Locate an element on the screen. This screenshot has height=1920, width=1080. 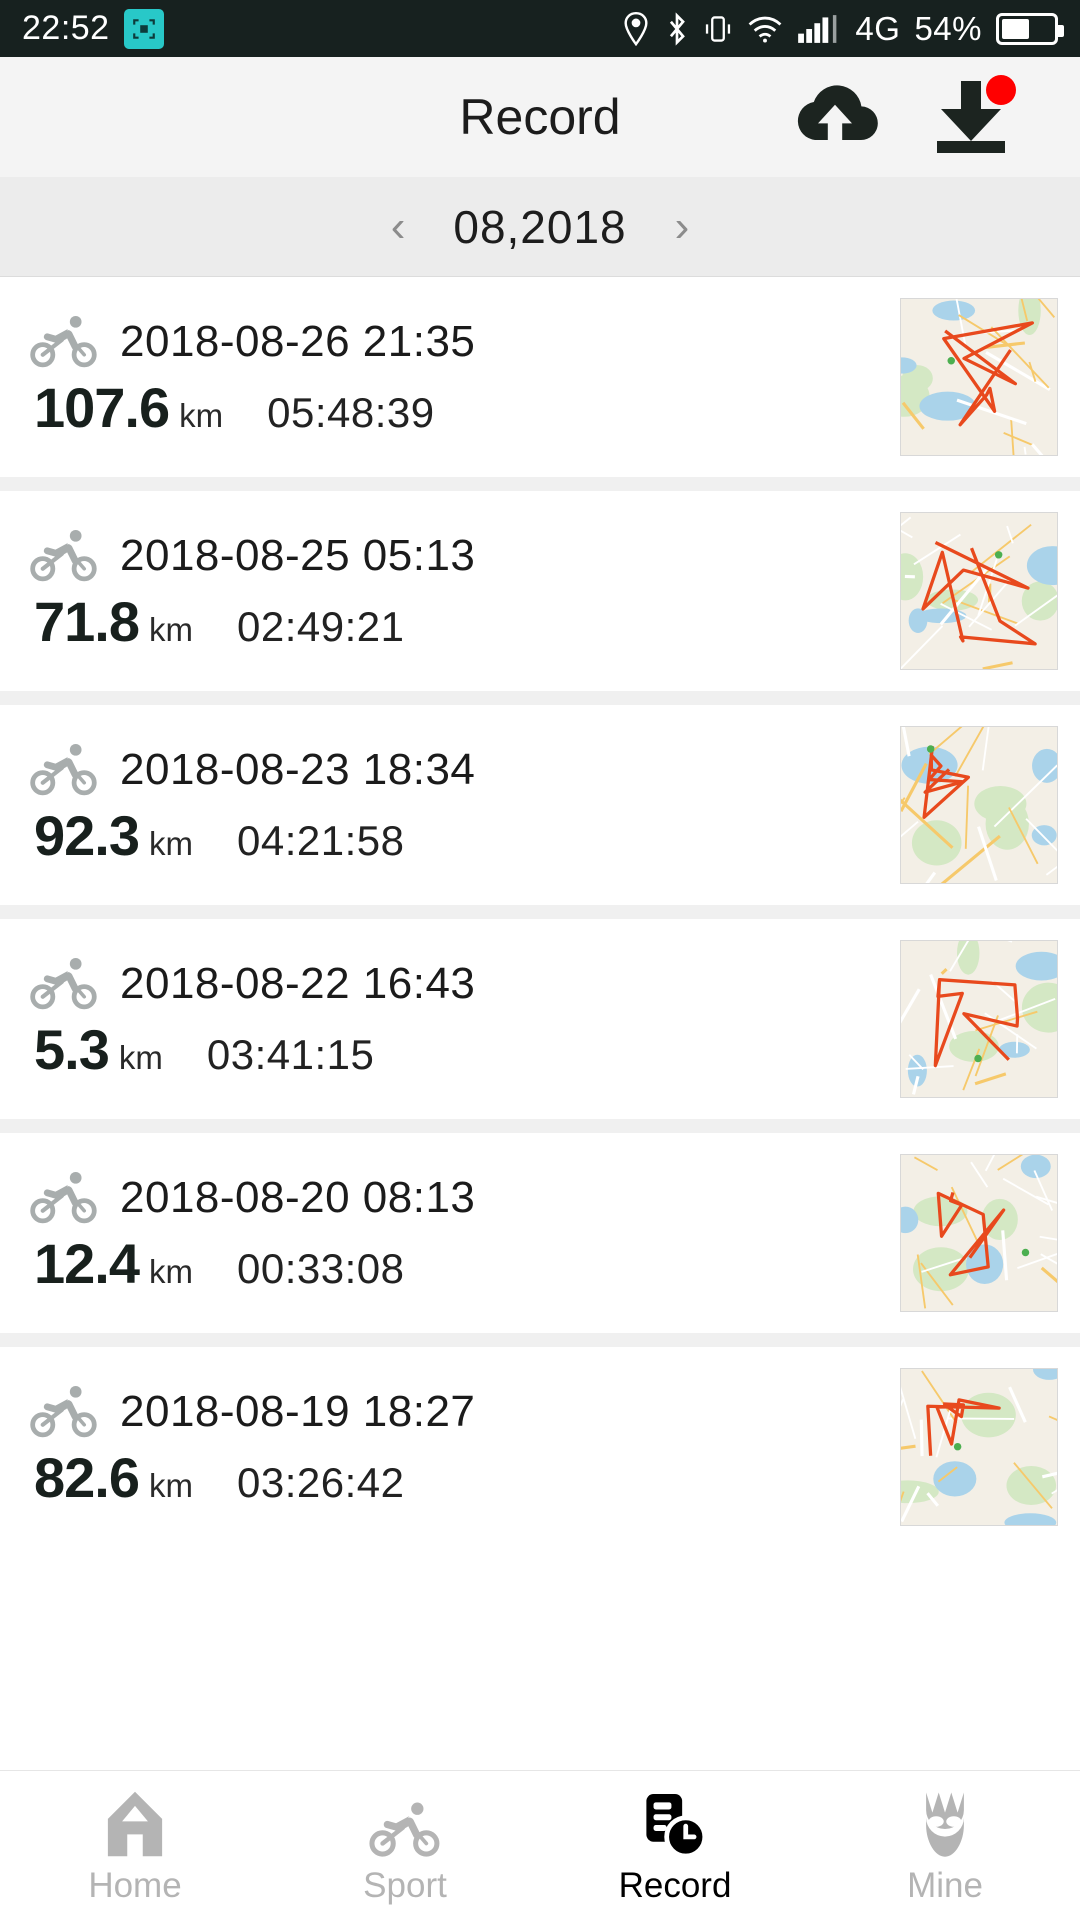
nav-item-record: Record is located at coordinates (675, 1846).